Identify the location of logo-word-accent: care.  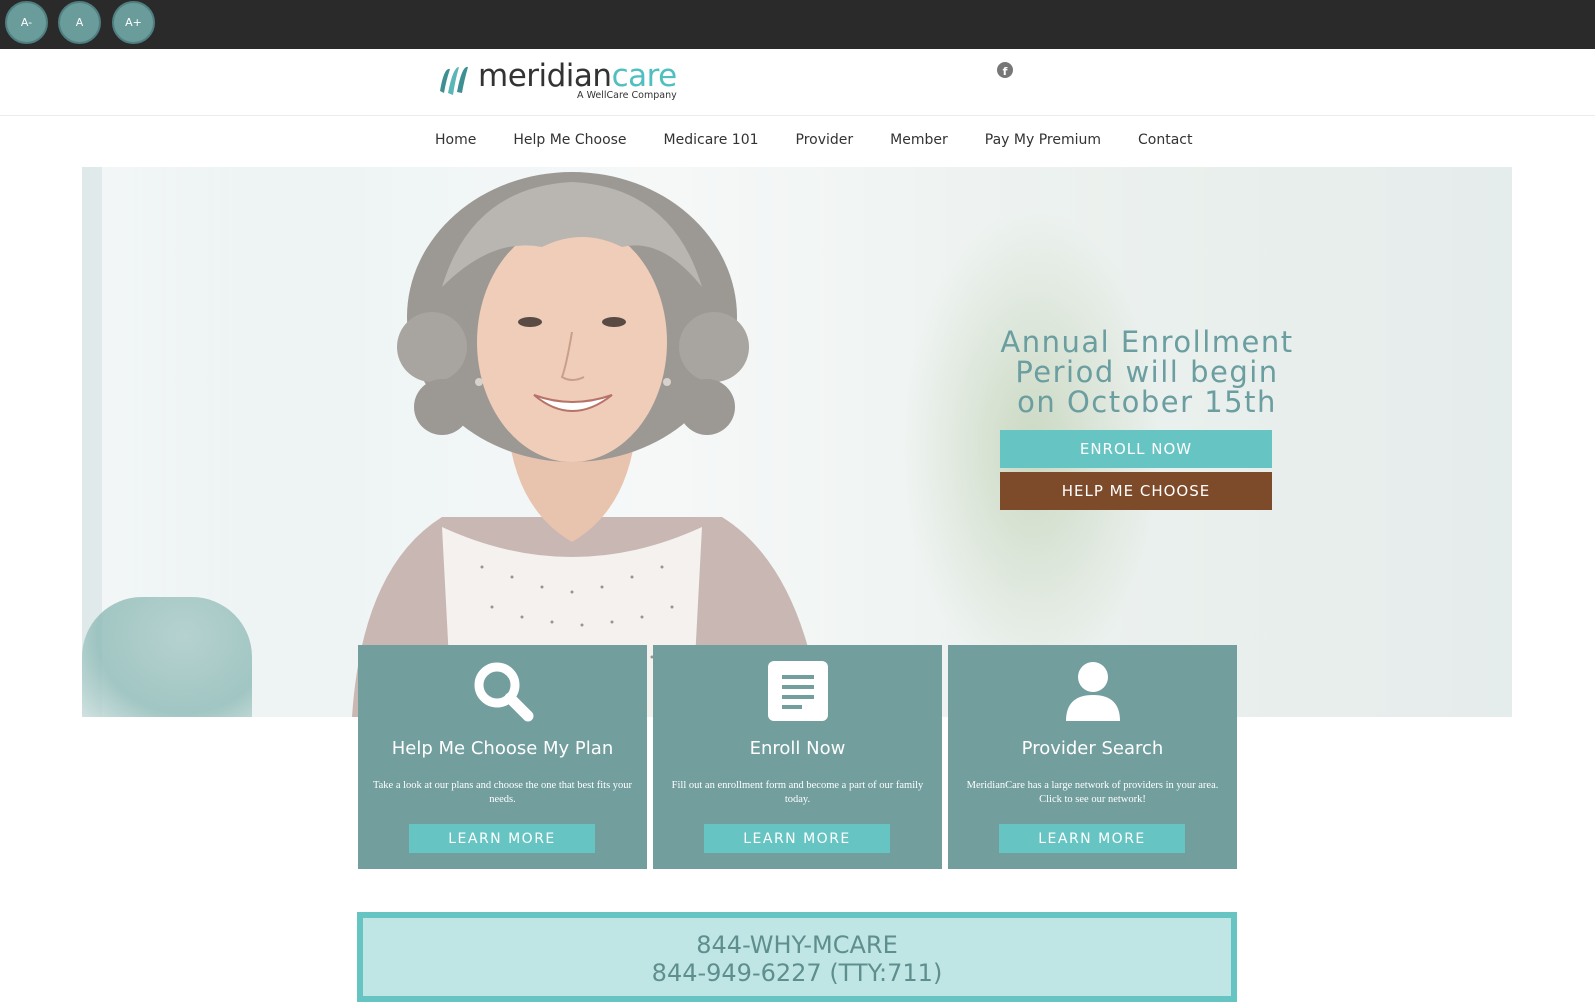
(644, 76).